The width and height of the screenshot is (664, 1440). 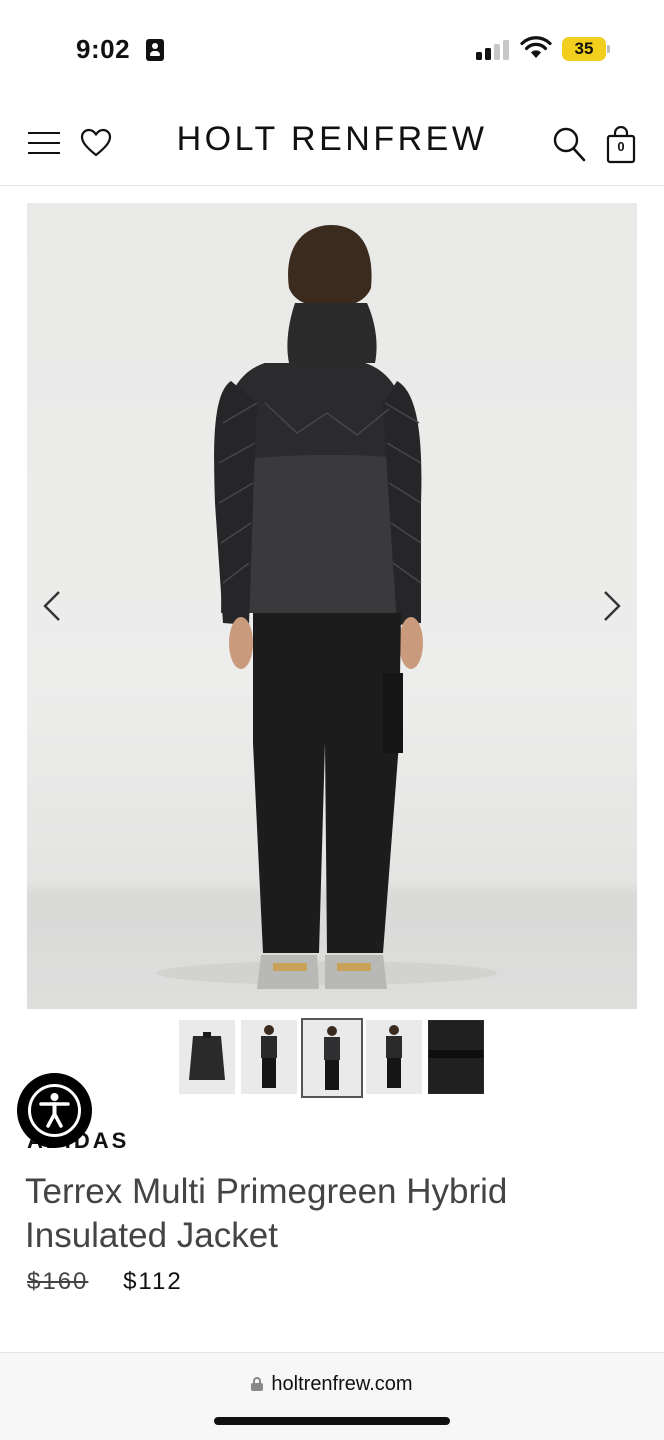 What do you see at coordinates (332, 1396) in the screenshot?
I see `browser-url-bar: holtrenfrew.com` at bounding box center [332, 1396].